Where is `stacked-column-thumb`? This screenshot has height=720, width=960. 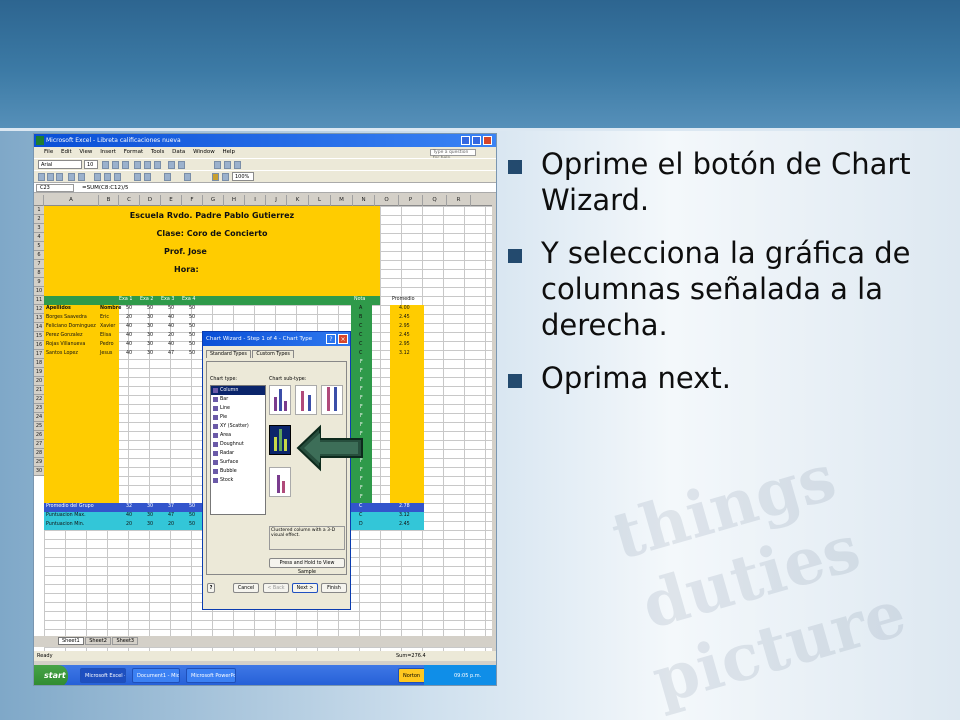
stacked-column-thumb is located at coordinates (306, 400).